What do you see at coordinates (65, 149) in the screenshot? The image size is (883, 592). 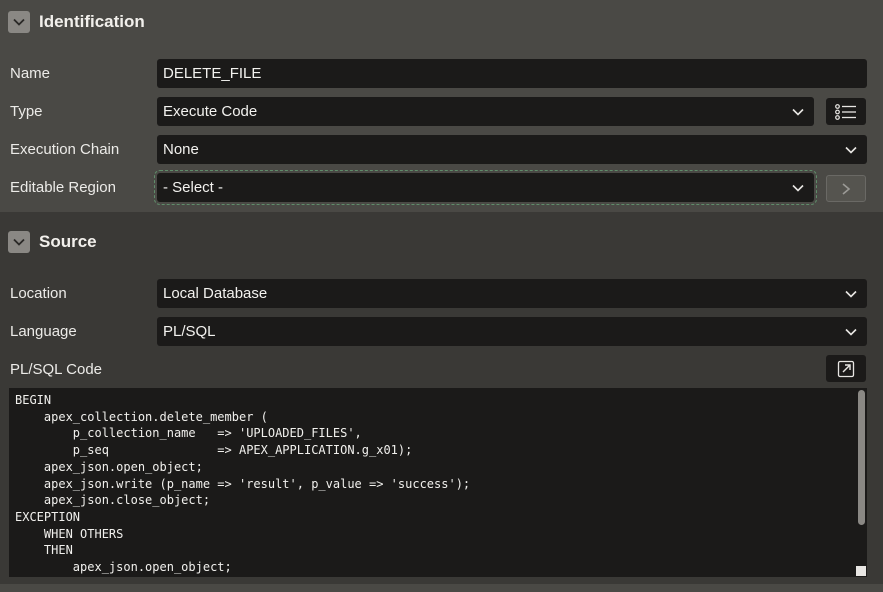 I see `execution-chain-label: Execution Chain` at bounding box center [65, 149].